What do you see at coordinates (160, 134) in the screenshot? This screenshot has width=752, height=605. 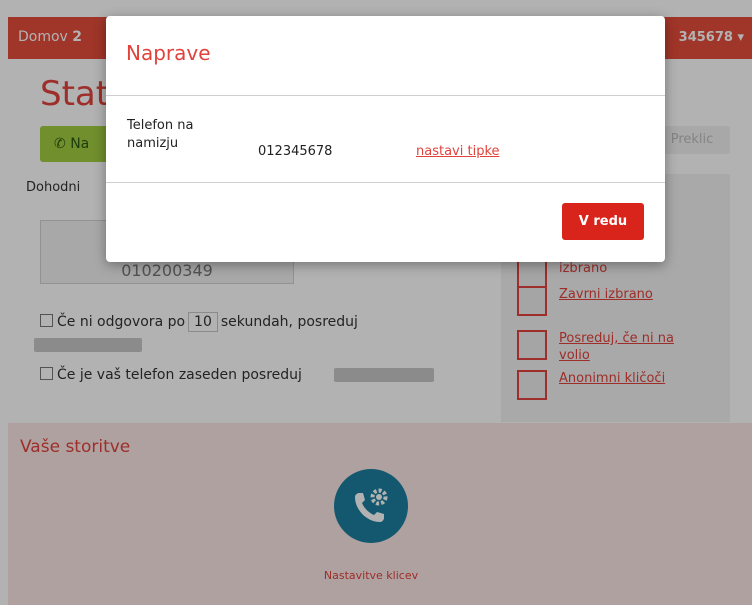 I see `device-label: Telefon na namizju` at bounding box center [160, 134].